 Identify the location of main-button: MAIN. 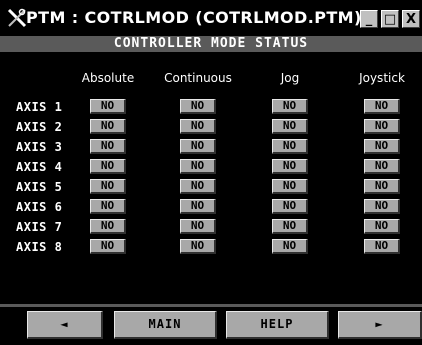
(165, 325).